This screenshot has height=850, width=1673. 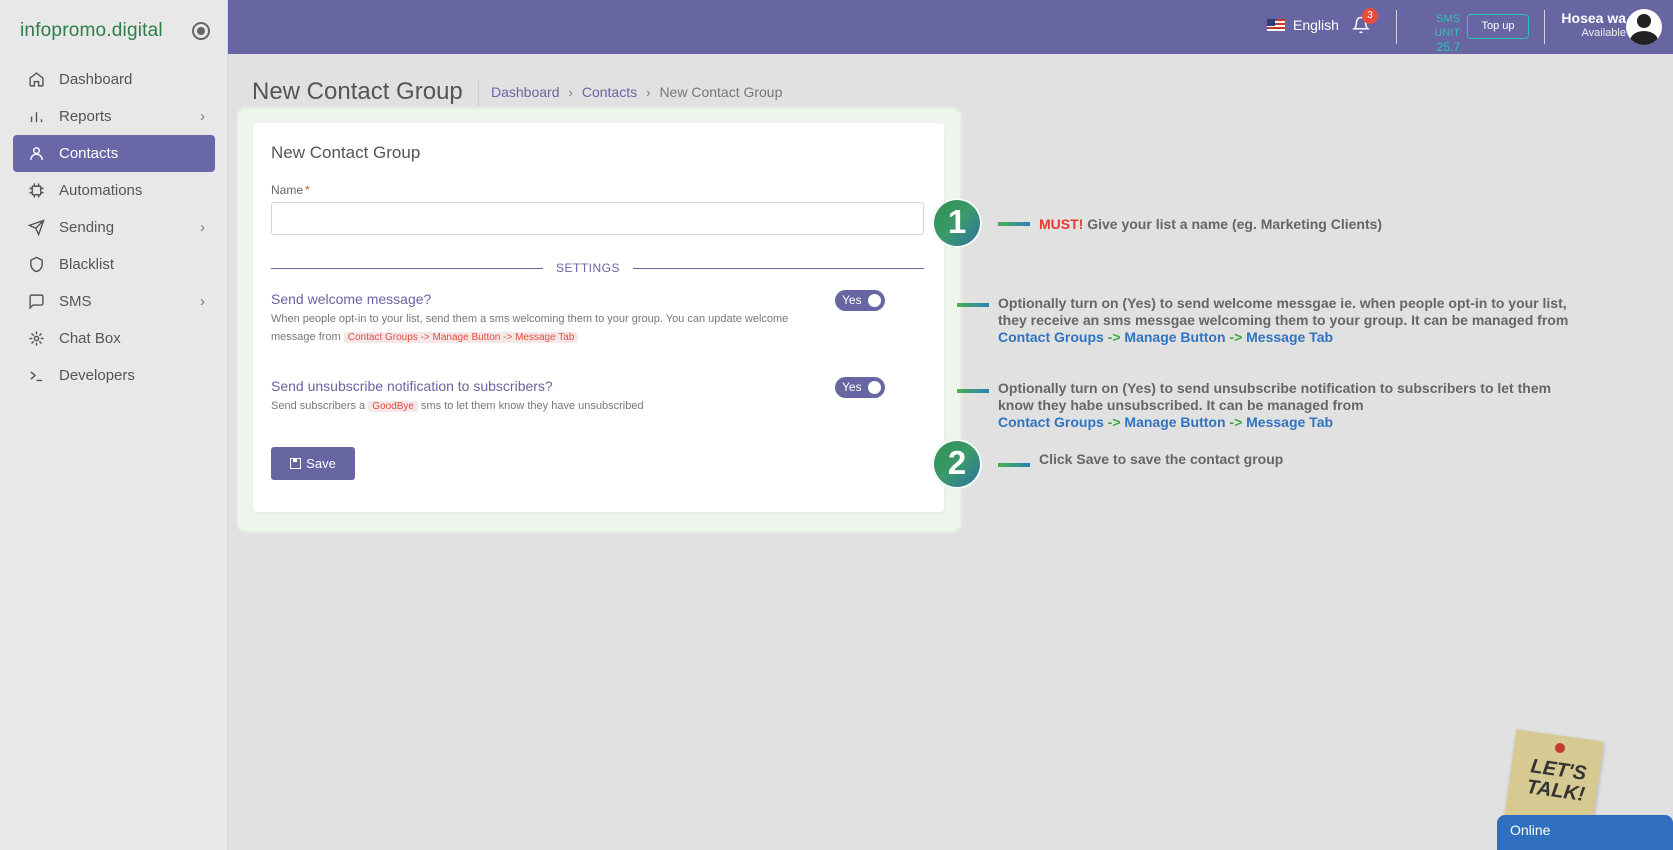 I want to click on sidebar-item-chat-box: Chat Box, so click(x=114, y=338).